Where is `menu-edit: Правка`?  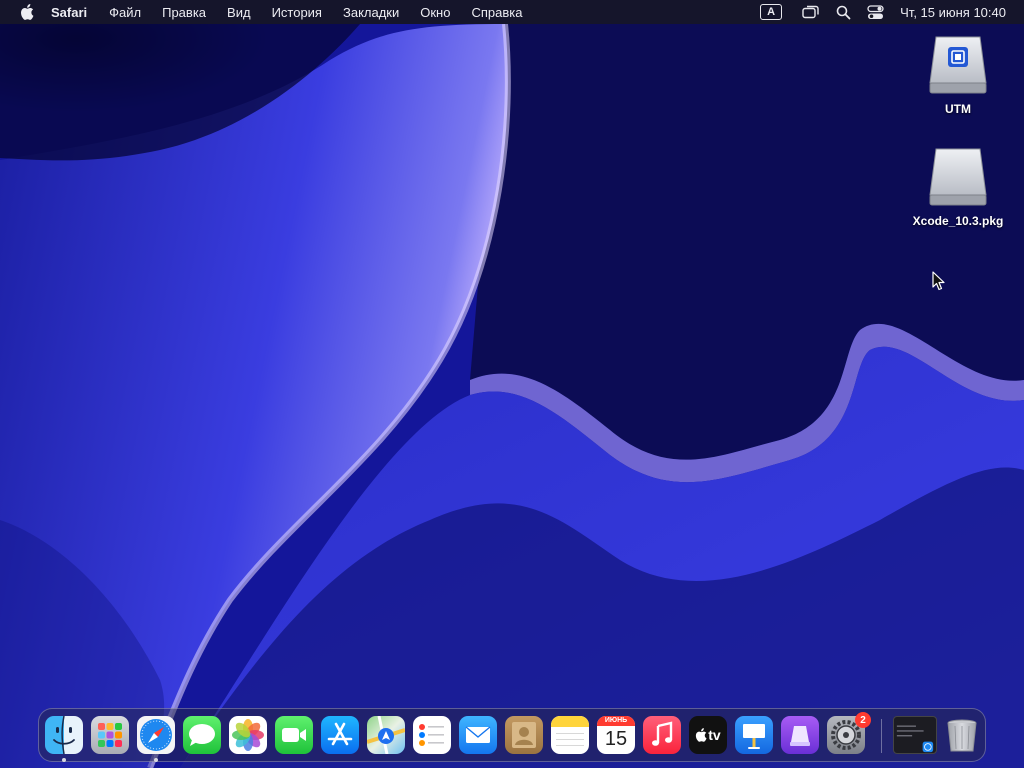
menu-edit: Правка is located at coordinates (184, 12).